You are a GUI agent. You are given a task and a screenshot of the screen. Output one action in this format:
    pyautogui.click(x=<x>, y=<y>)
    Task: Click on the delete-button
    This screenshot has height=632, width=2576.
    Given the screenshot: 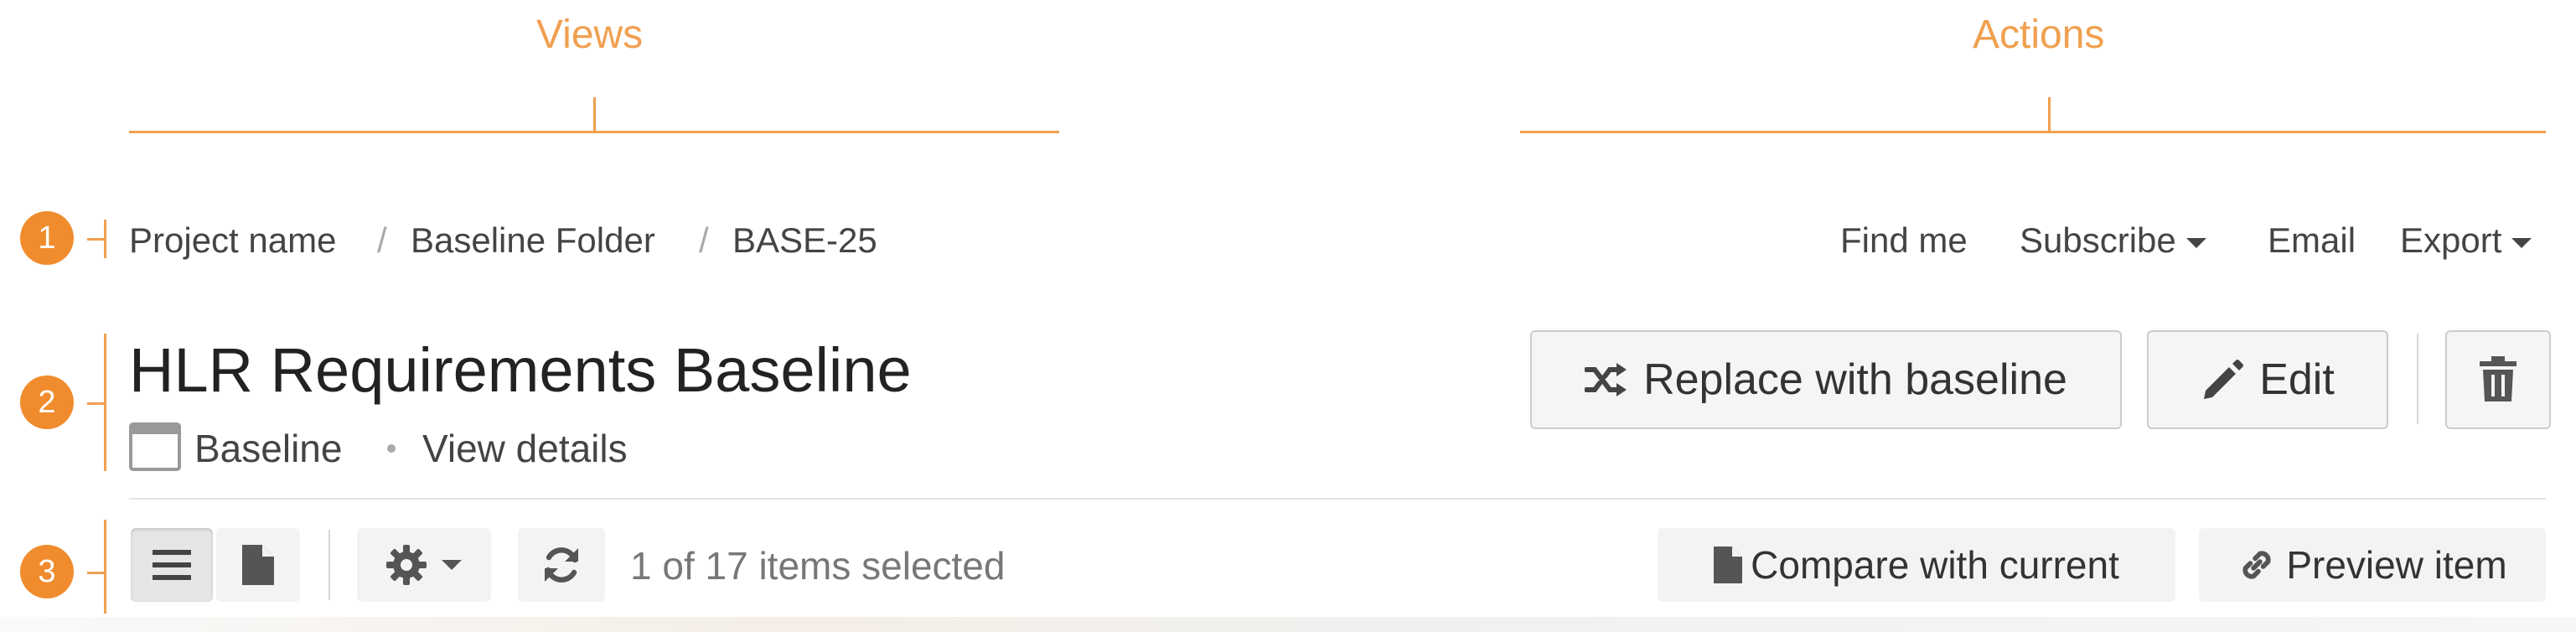 What is the action you would take?
    pyautogui.click(x=2498, y=379)
    